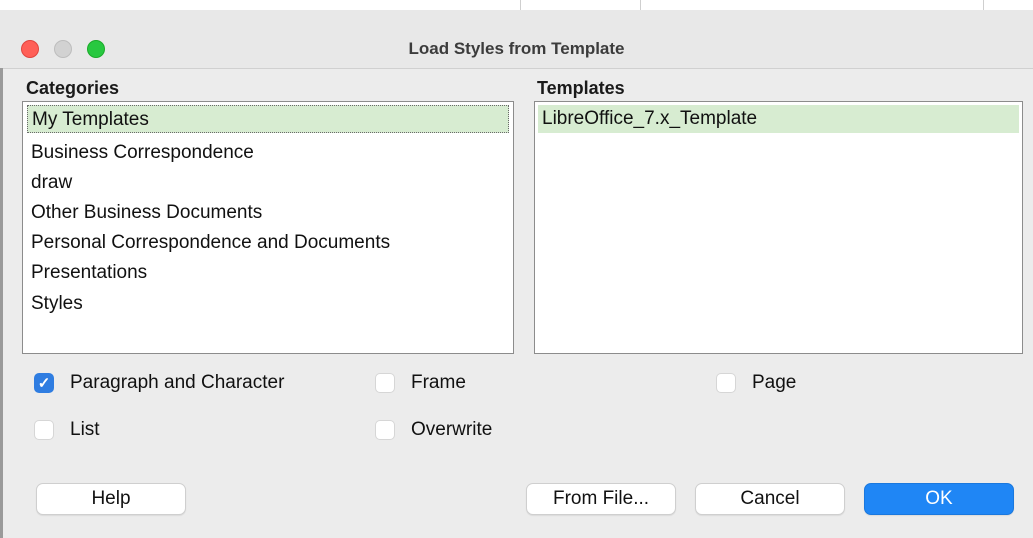 The image size is (1033, 538). I want to click on page-checkbox, so click(726, 383).